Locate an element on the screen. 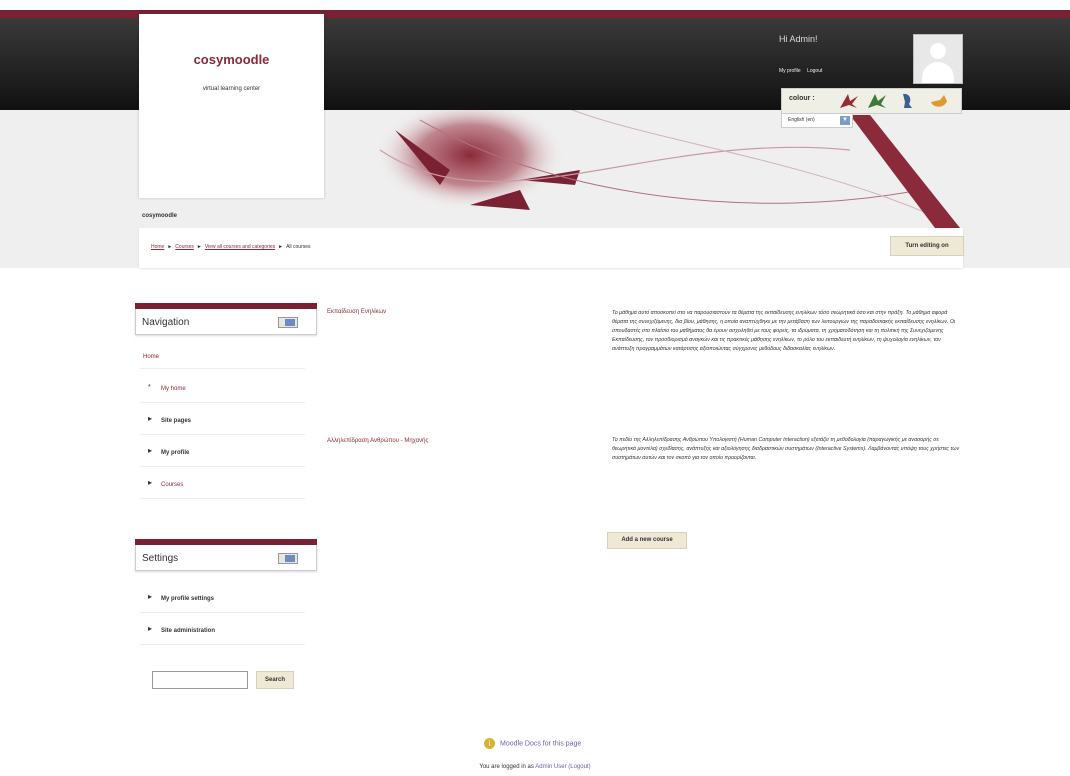 This screenshot has width=1070, height=776. user-avatar is located at coordinates (938, 59).